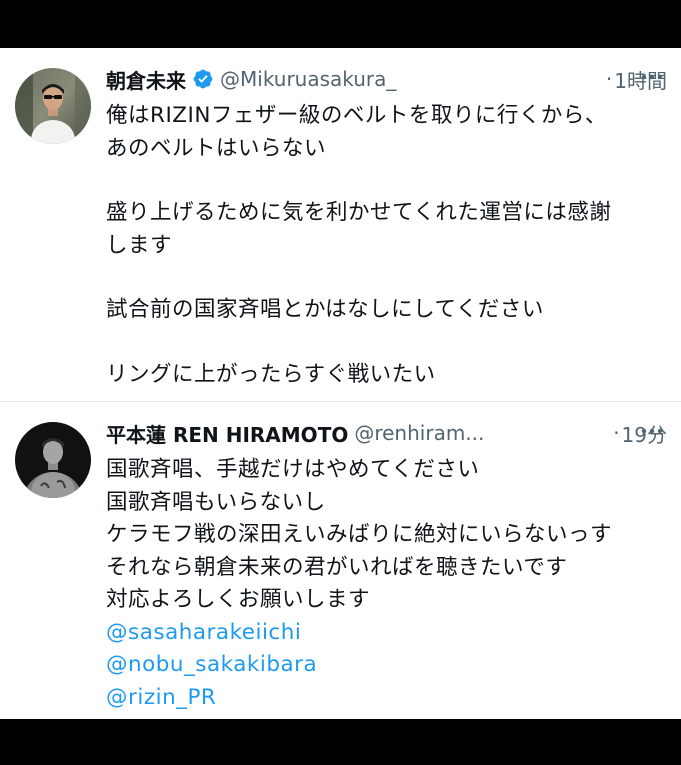 This screenshot has height=765, width=681. Describe the element at coordinates (53, 106) in the screenshot. I see `avatar-asakura` at that location.